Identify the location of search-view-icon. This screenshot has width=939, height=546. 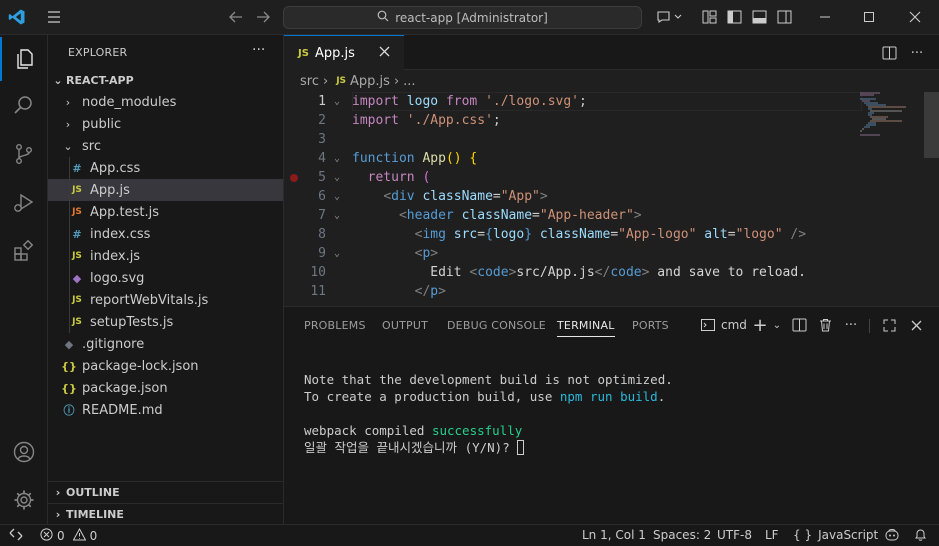
(24, 105).